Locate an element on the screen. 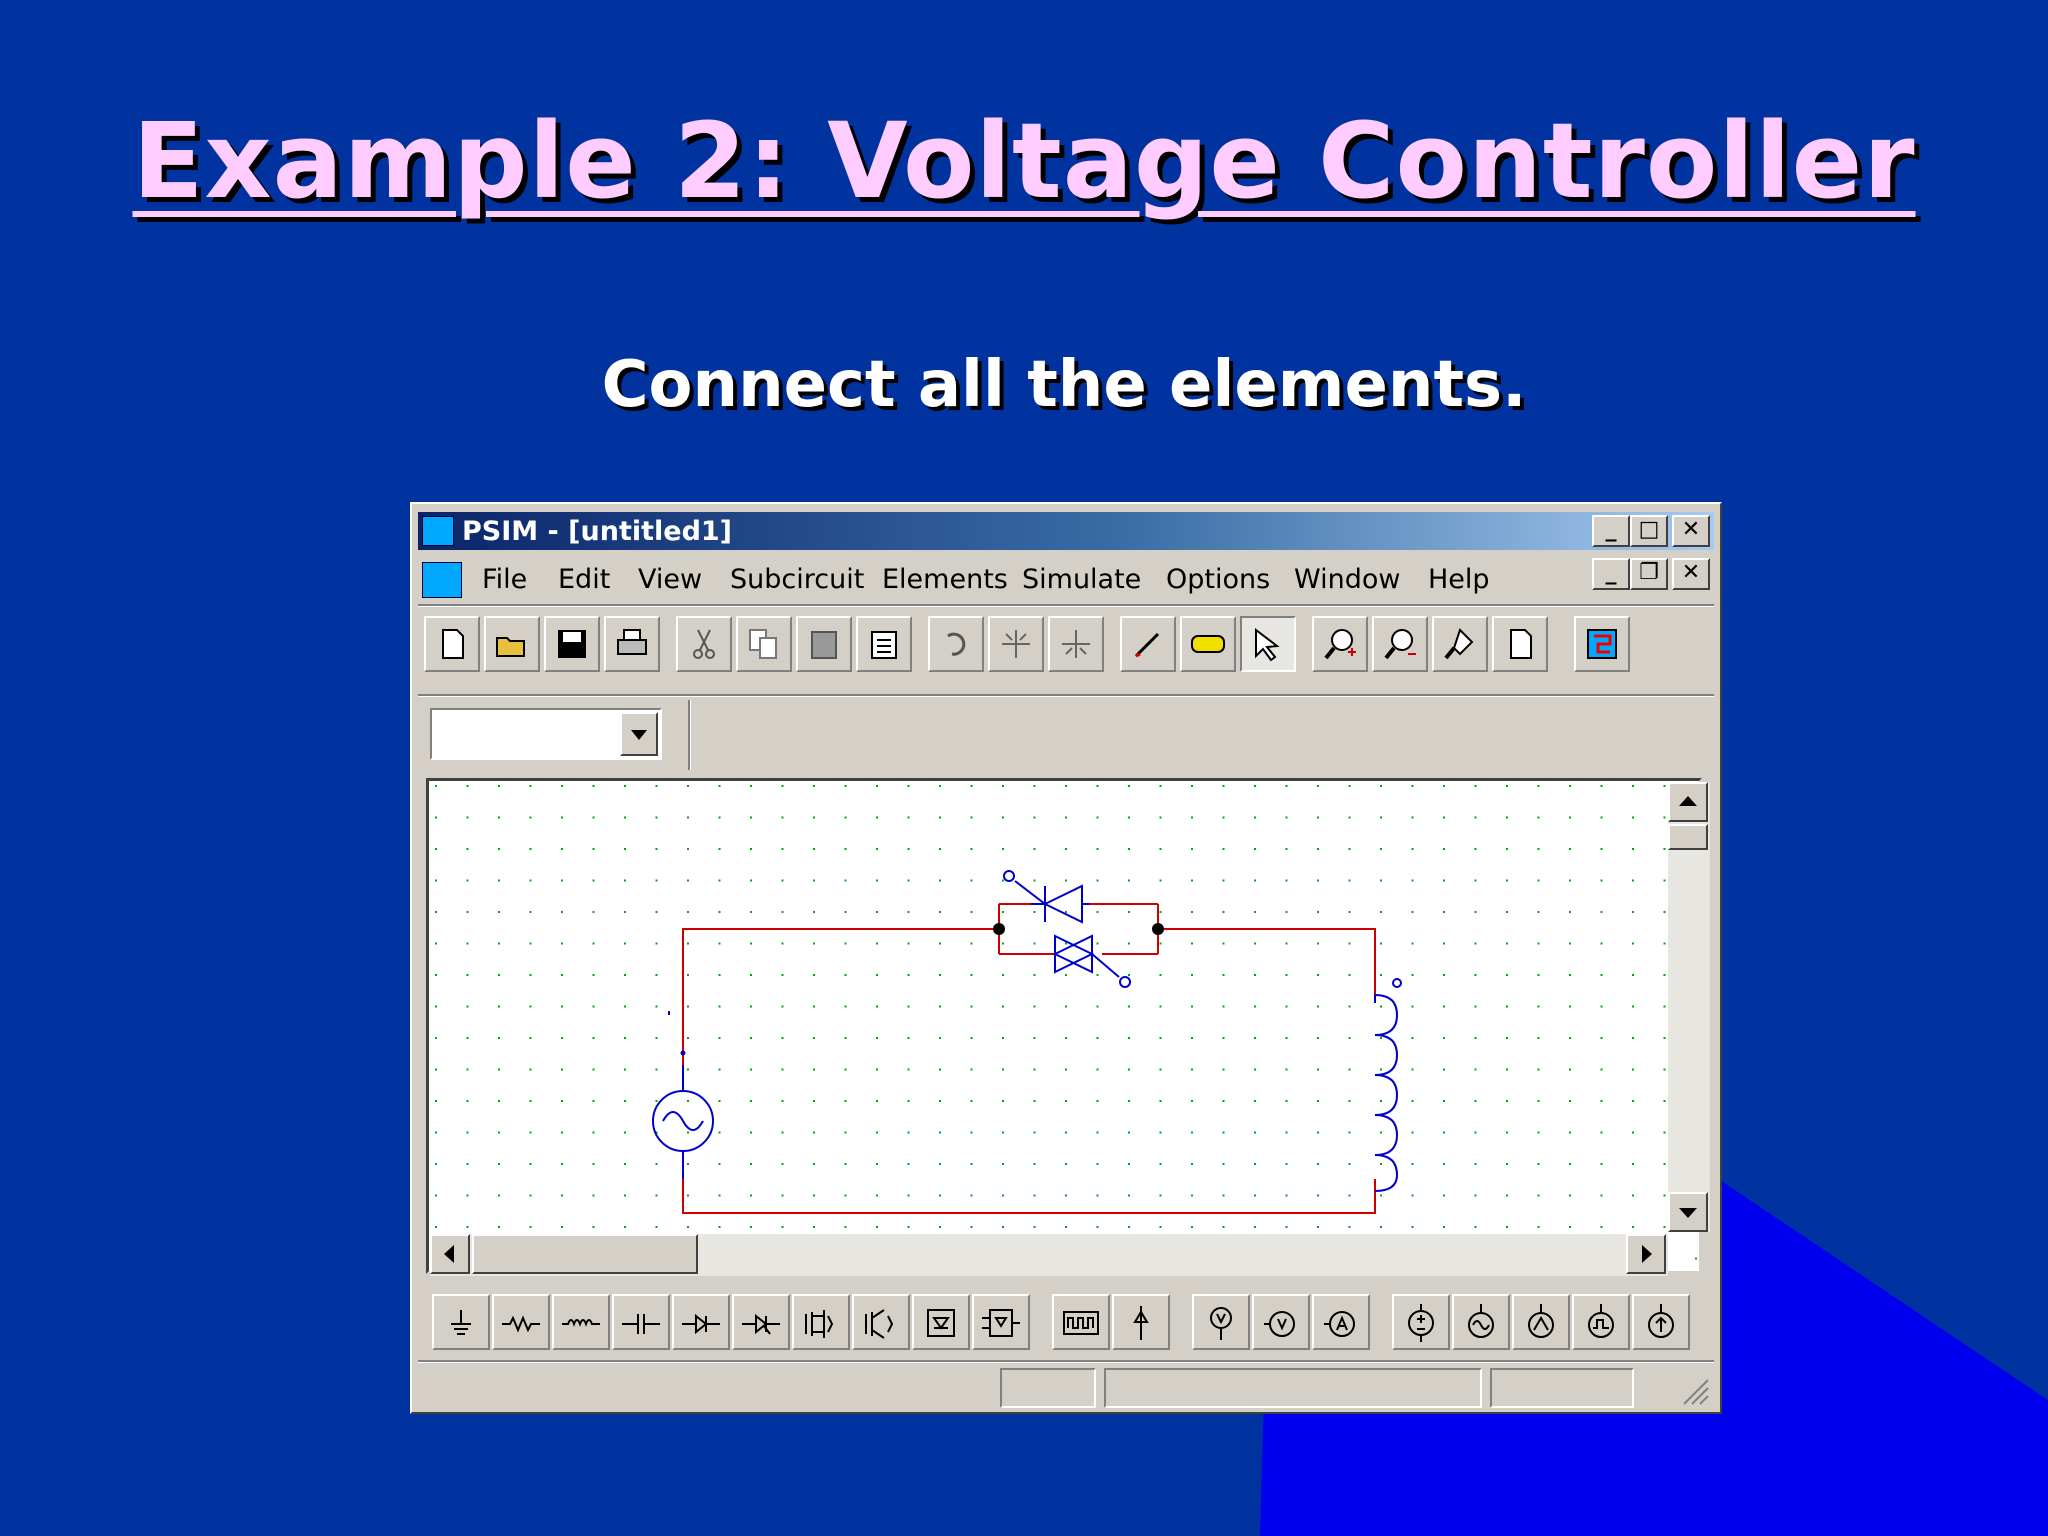 The width and height of the screenshot is (2048, 1536). status-bar is located at coordinates (1066, 1387).